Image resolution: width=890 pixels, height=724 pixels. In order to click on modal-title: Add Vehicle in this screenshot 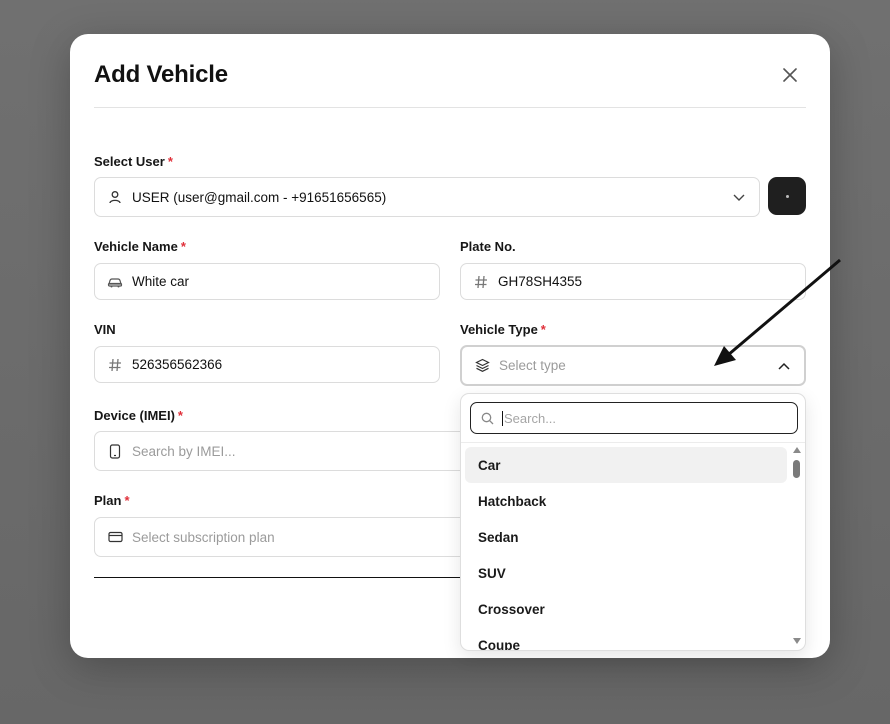, I will do `click(161, 74)`.